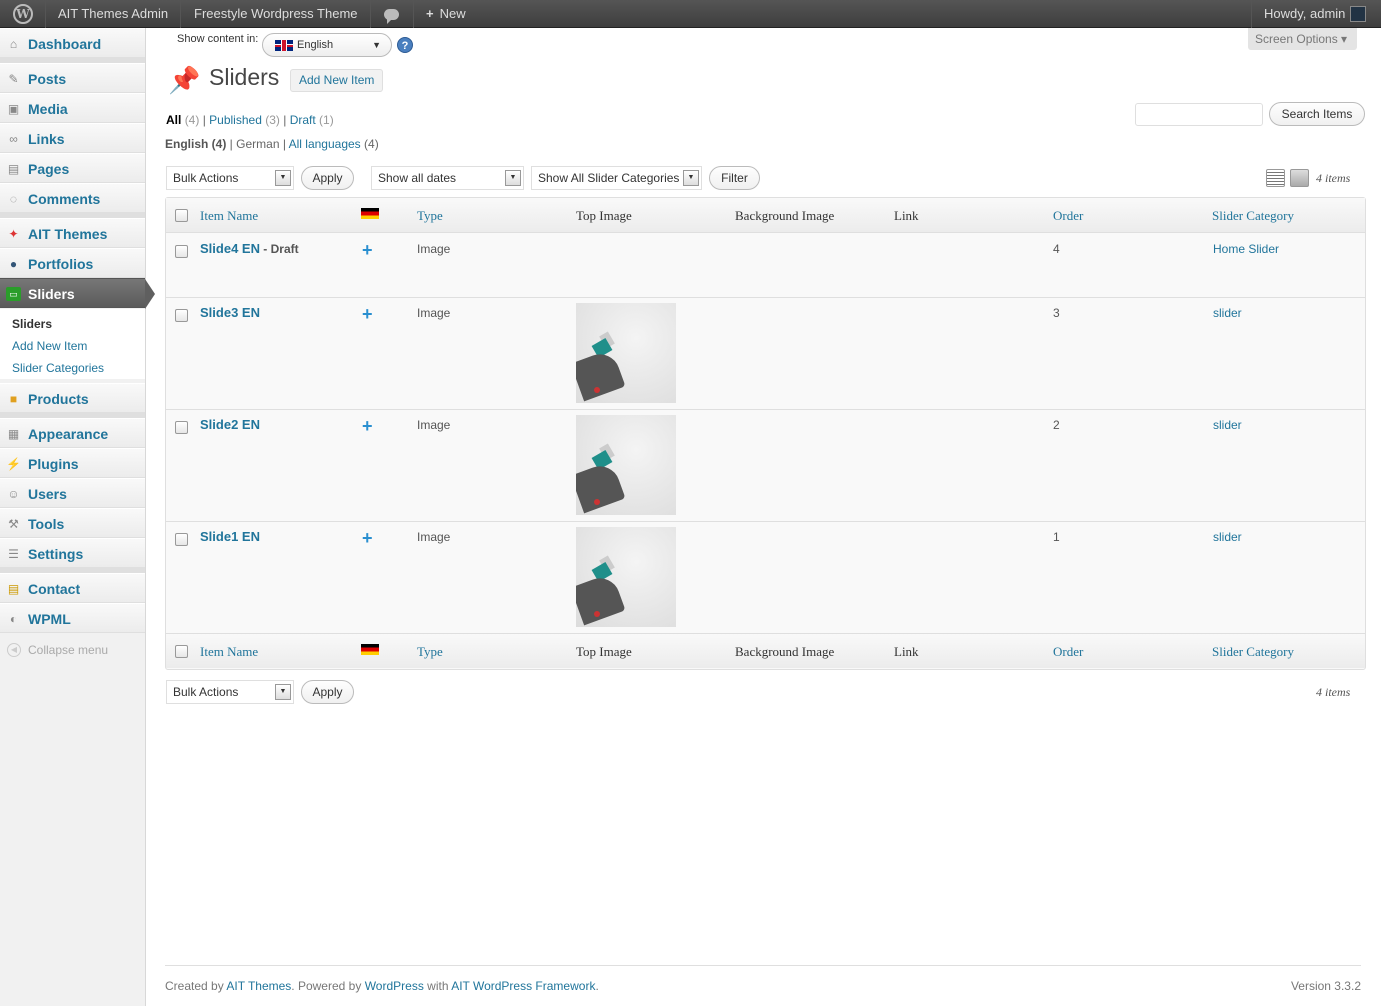 This screenshot has width=1381, height=1006. What do you see at coordinates (257, 144) in the screenshot?
I see `lang-filter-german: German` at bounding box center [257, 144].